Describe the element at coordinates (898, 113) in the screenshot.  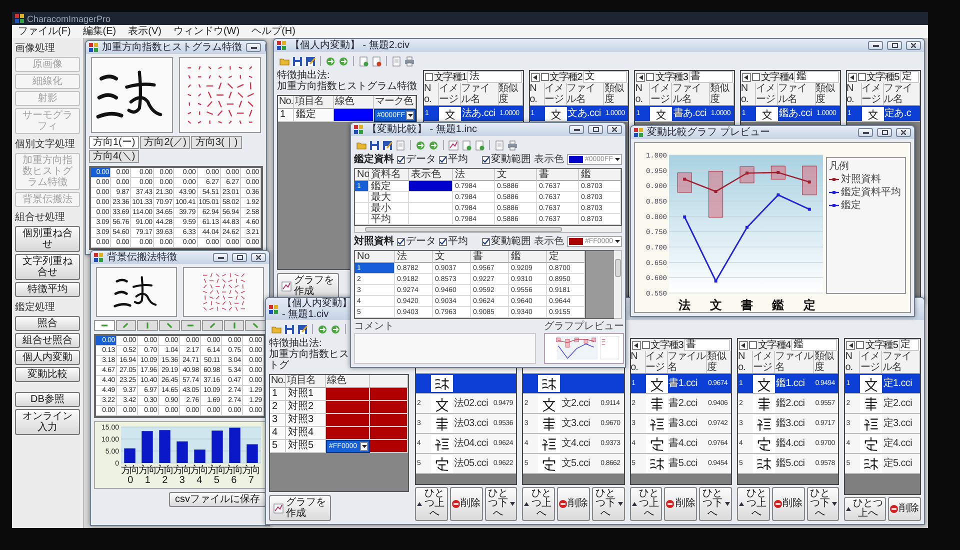
I see `table-cell-text: 定あ.c` at that location.